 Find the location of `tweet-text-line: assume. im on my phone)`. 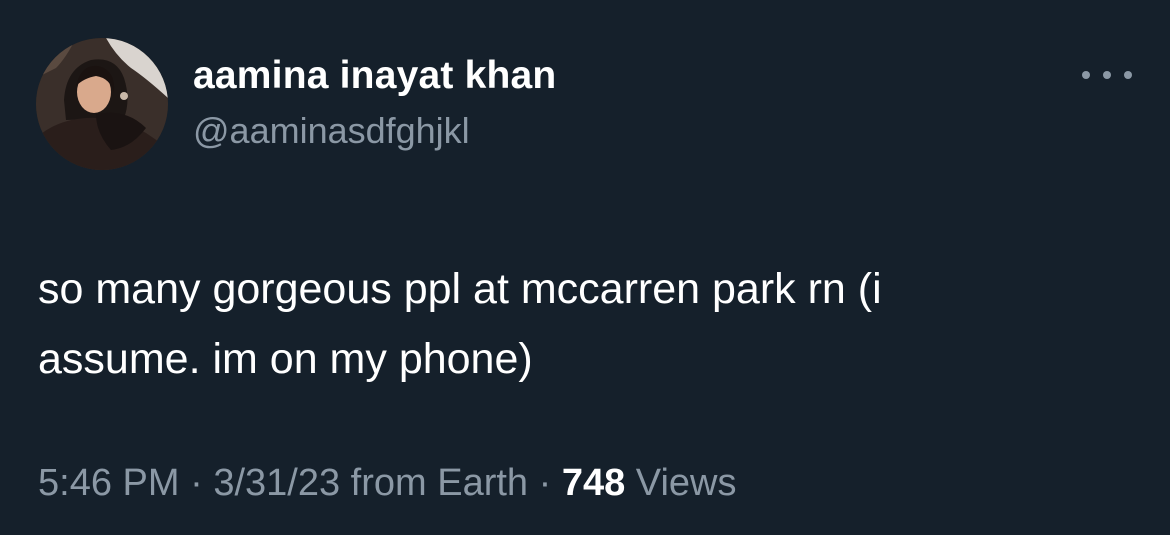

tweet-text-line: assume. im on my phone) is located at coordinates (285, 359).